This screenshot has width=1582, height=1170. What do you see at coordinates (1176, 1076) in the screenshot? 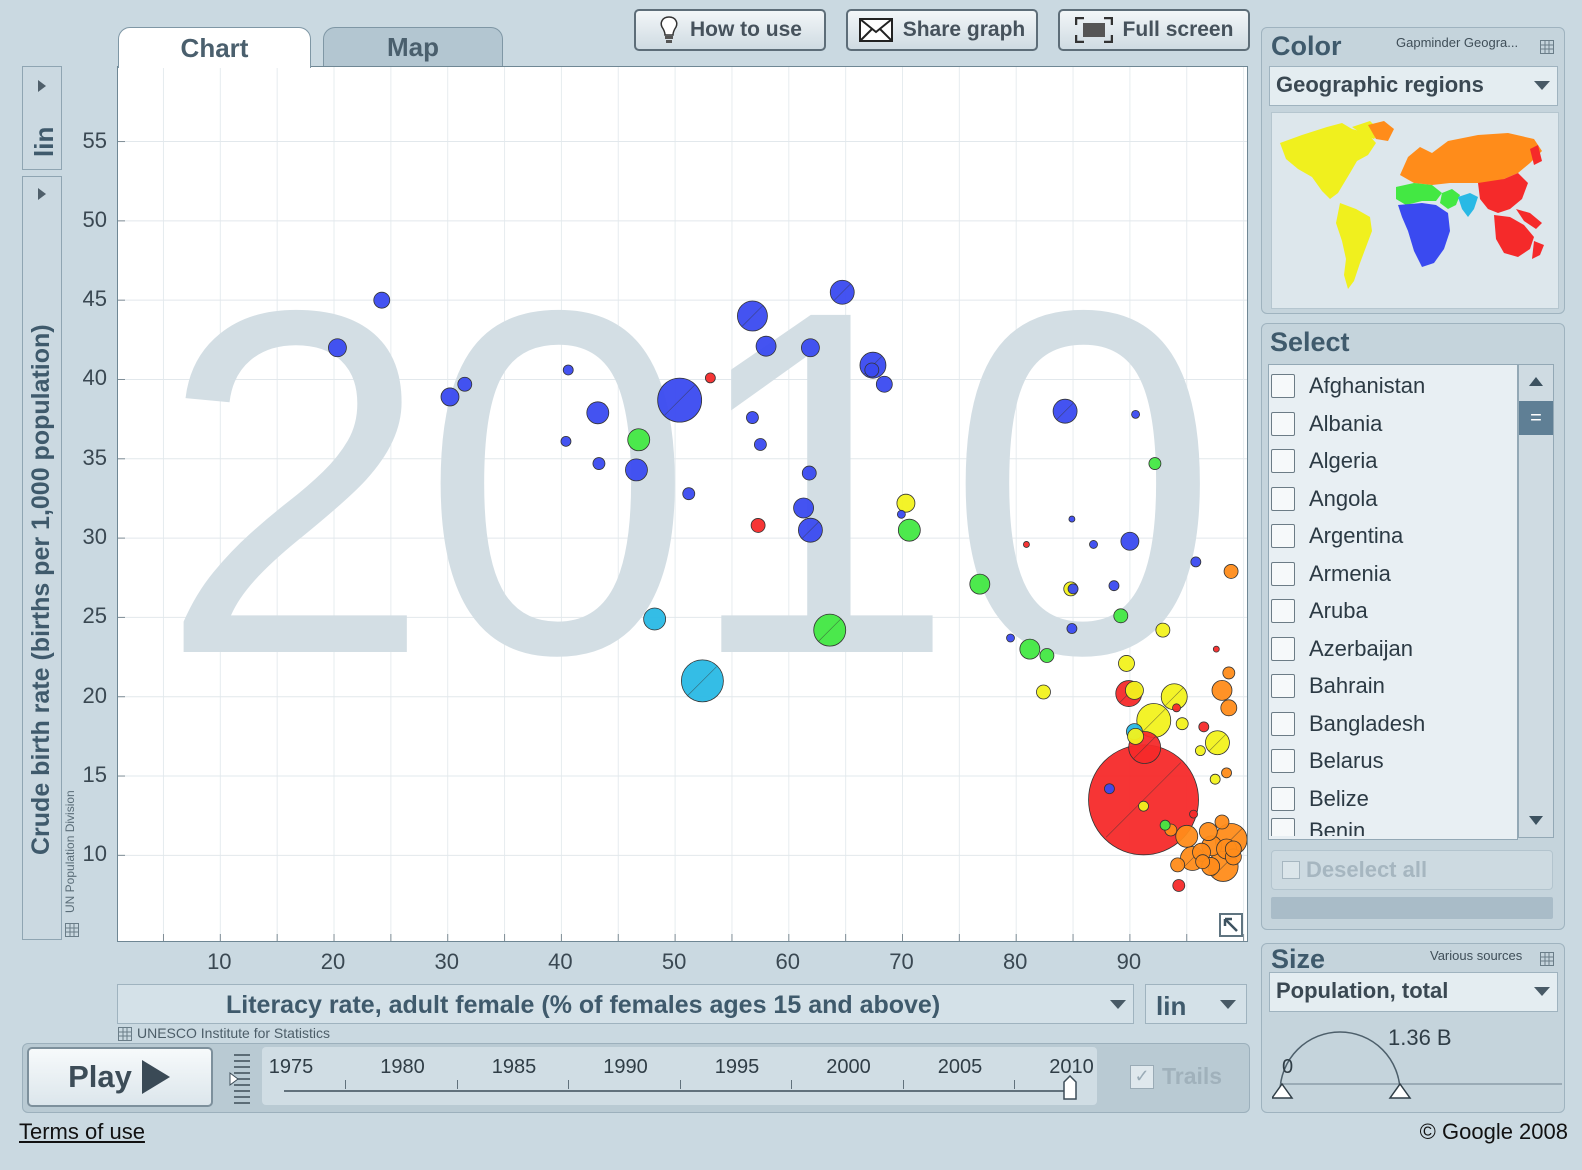
I see `trails-checkbox: ✓ Trails` at bounding box center [1176, 1076].